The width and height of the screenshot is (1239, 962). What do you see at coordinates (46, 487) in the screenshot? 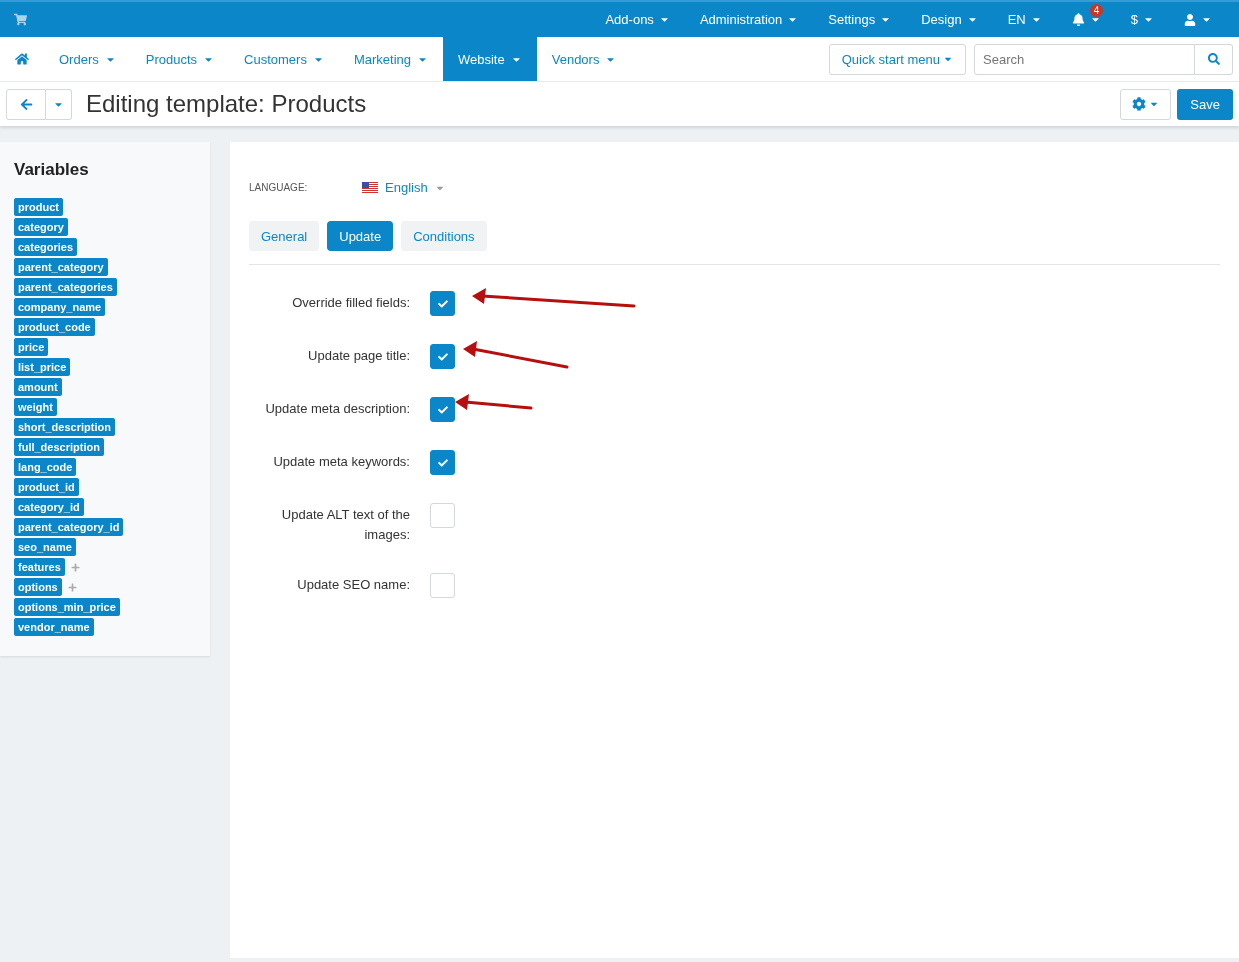
I see `variable-tag: product_id` at bounding box center [46, 487].